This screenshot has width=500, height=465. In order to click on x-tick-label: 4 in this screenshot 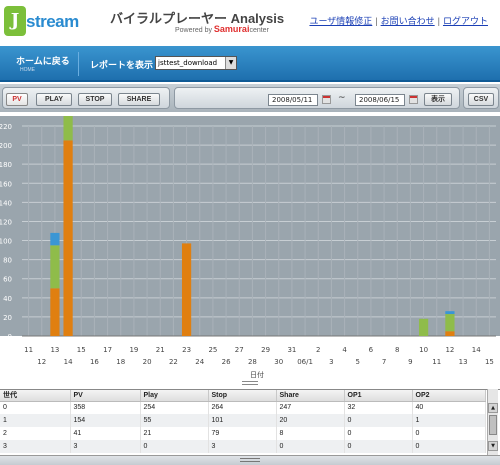, I will do `click(344, 350)`.